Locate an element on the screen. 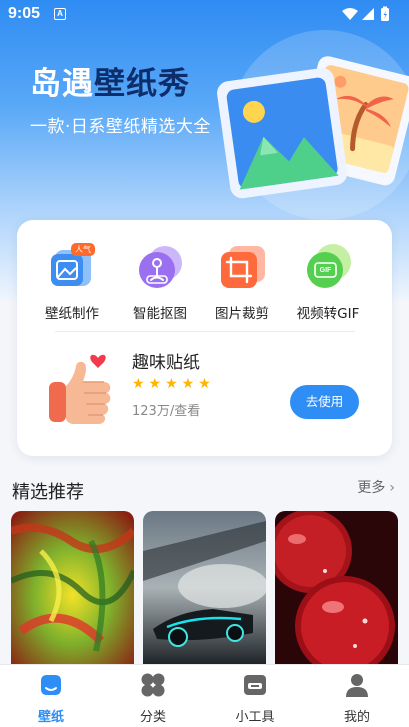 The image size is (409, 727). notification-icon: A is located at coordinates (60, 14).